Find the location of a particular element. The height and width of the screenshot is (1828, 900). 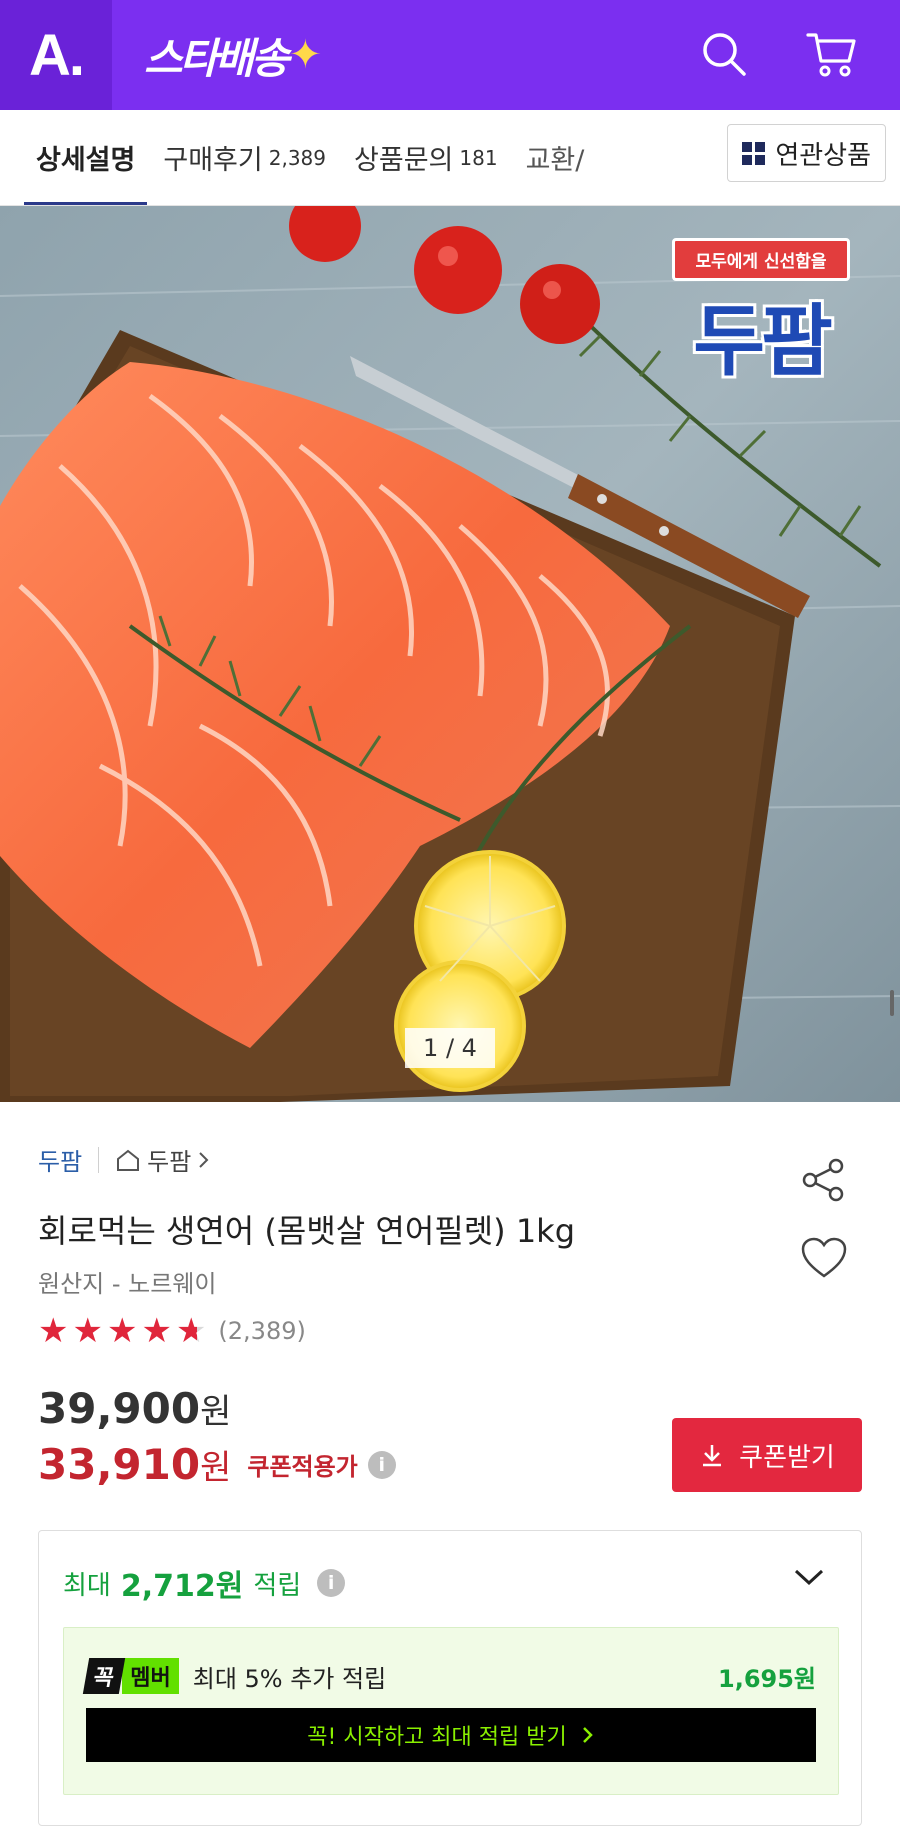

tab-count: 2,389 is located at coordinates (297, 157).